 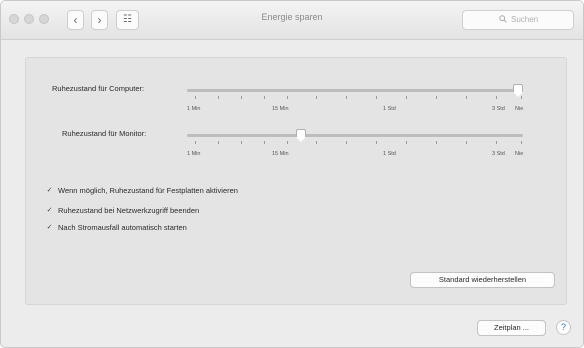 I want to click on wake-network-label: Ruhezustand bei Netzwerkzugriff beenden, so click(x=129, y=210).